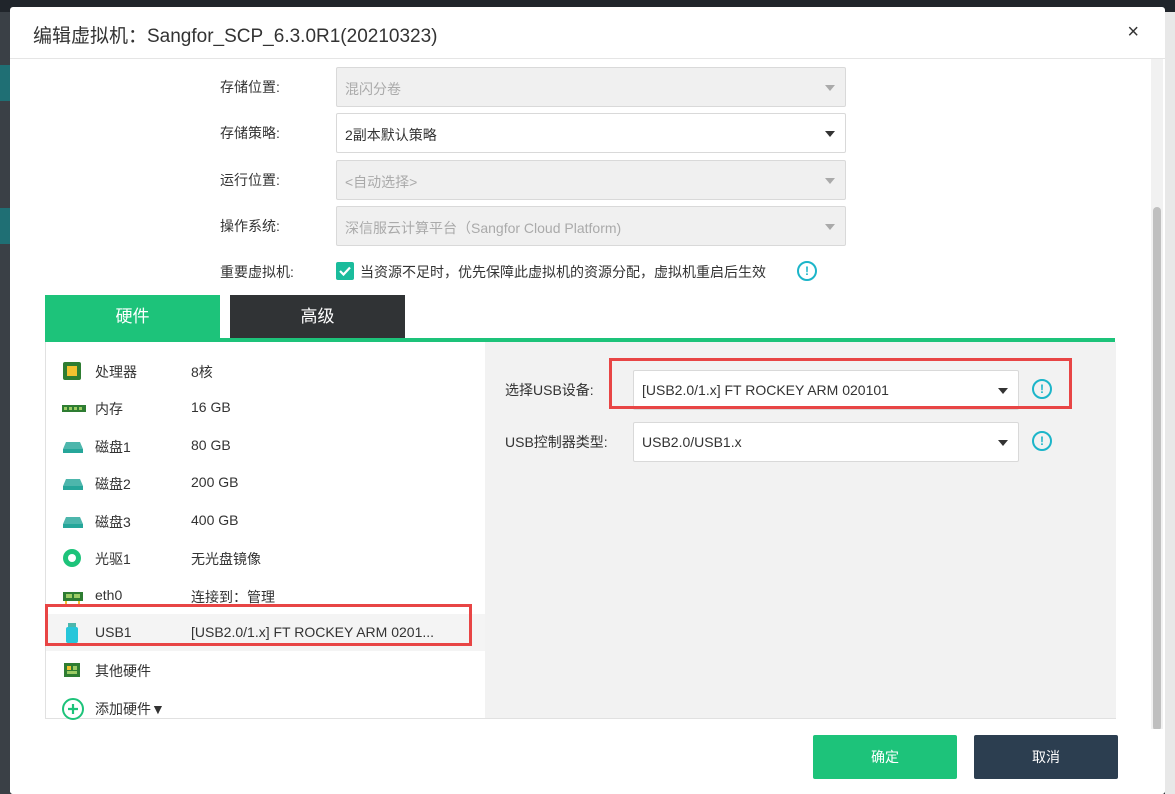  What do you see at coordinates (202, 372) in the screenshot?
I see `hardware-value: 8核` at bounding box center [202, 372].